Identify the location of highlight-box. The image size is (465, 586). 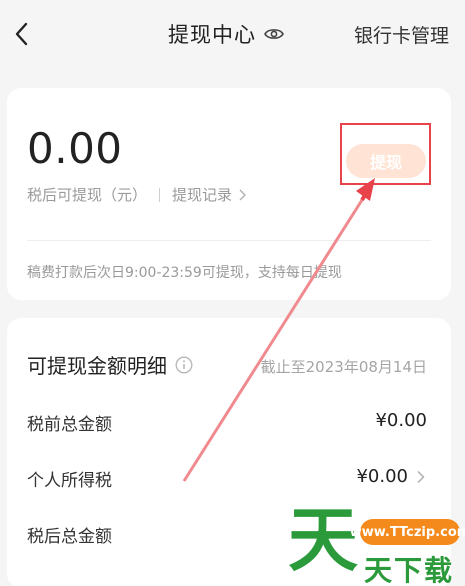
(385, 154).